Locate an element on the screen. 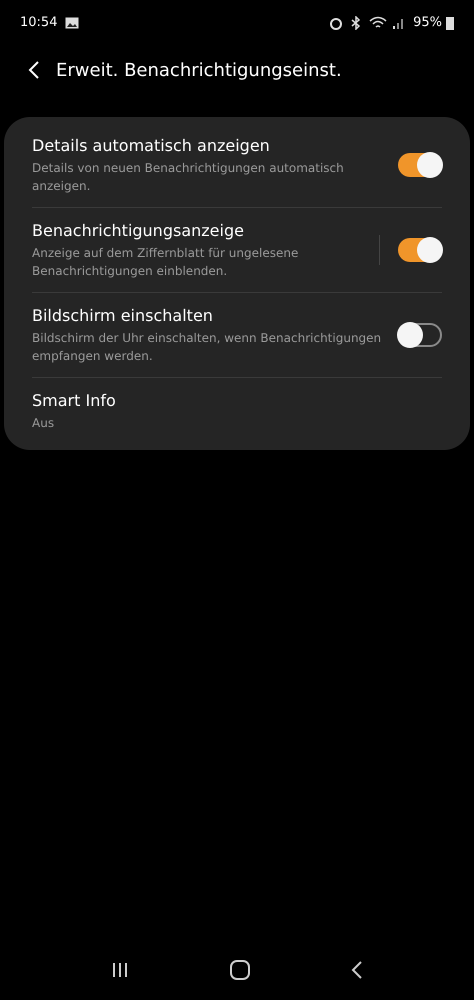  bluetooth-icon is located at coordinates (356, 23).